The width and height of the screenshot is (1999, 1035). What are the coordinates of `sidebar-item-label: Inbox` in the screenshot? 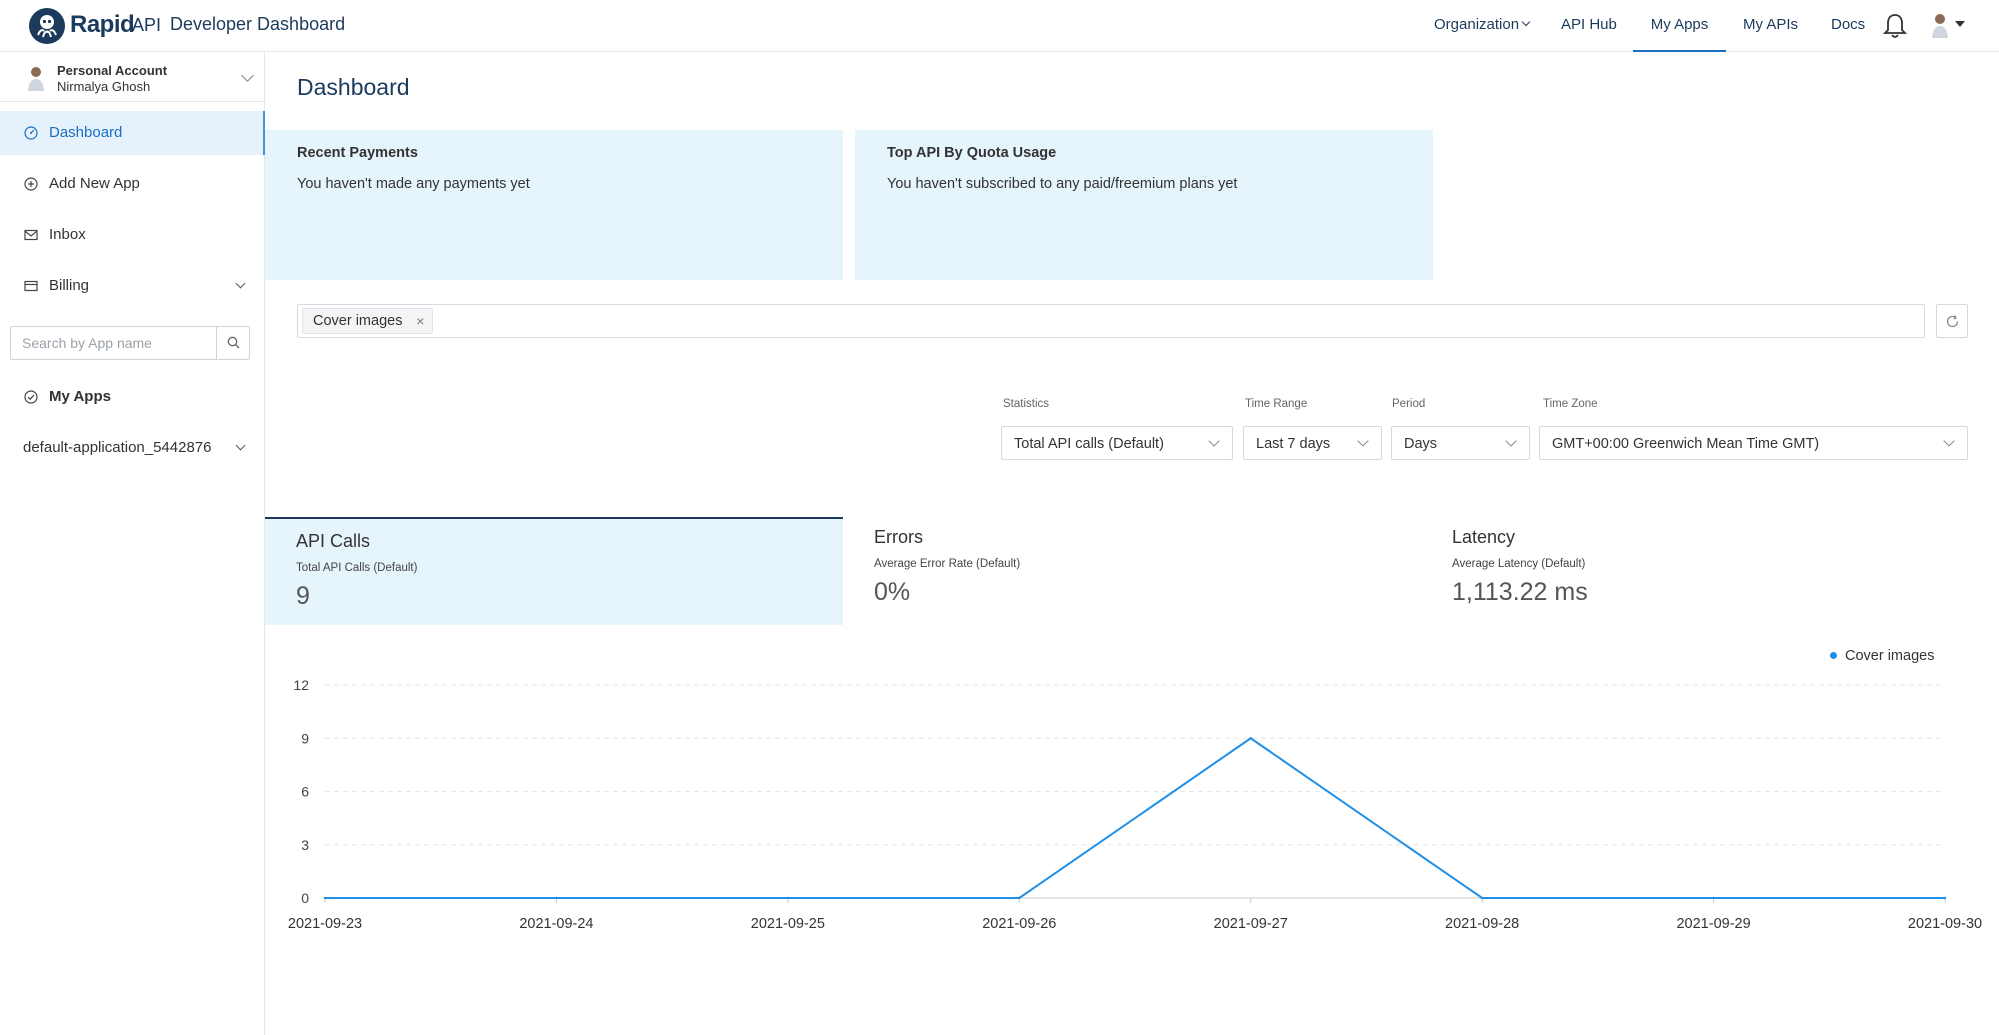 It's located at (67, 234).